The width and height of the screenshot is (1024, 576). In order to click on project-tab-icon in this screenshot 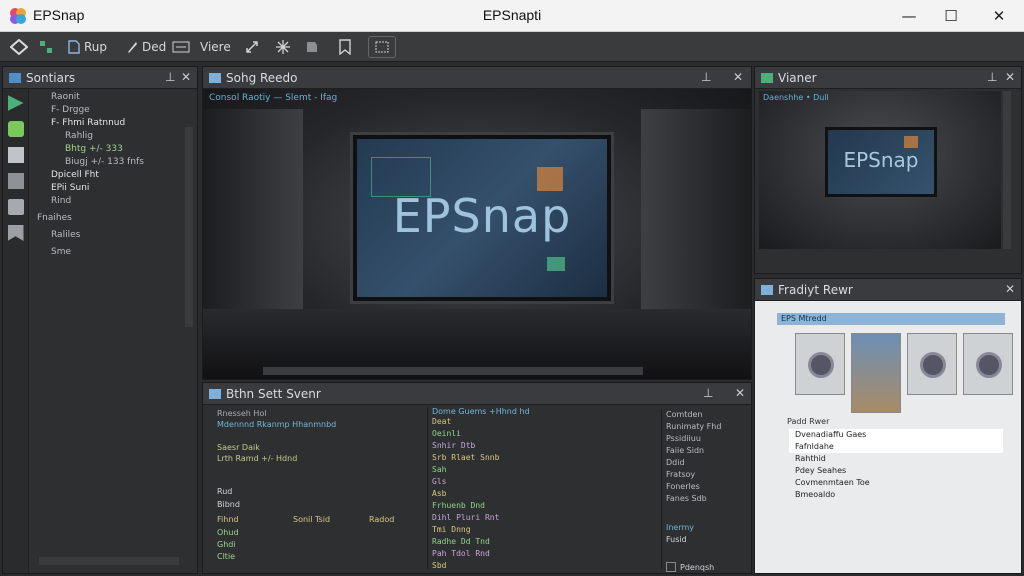, I will do `click(767, 289)`.